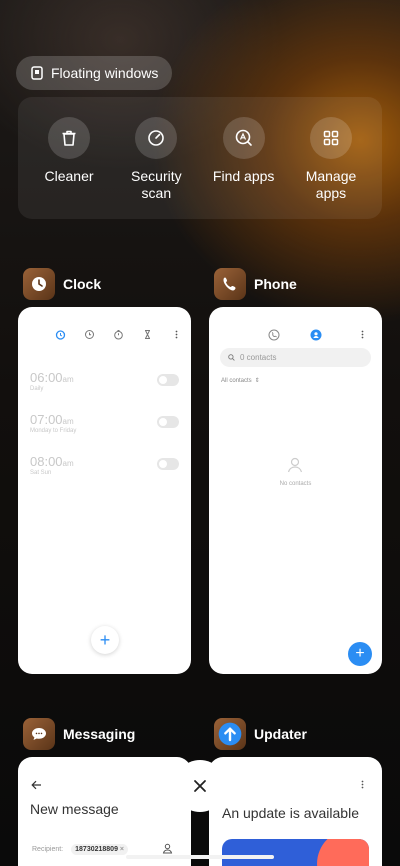 Image resolution: width=400 pixels, height=866 pixels. I want to click on phone-app-header: Phone, so click(255, 284).